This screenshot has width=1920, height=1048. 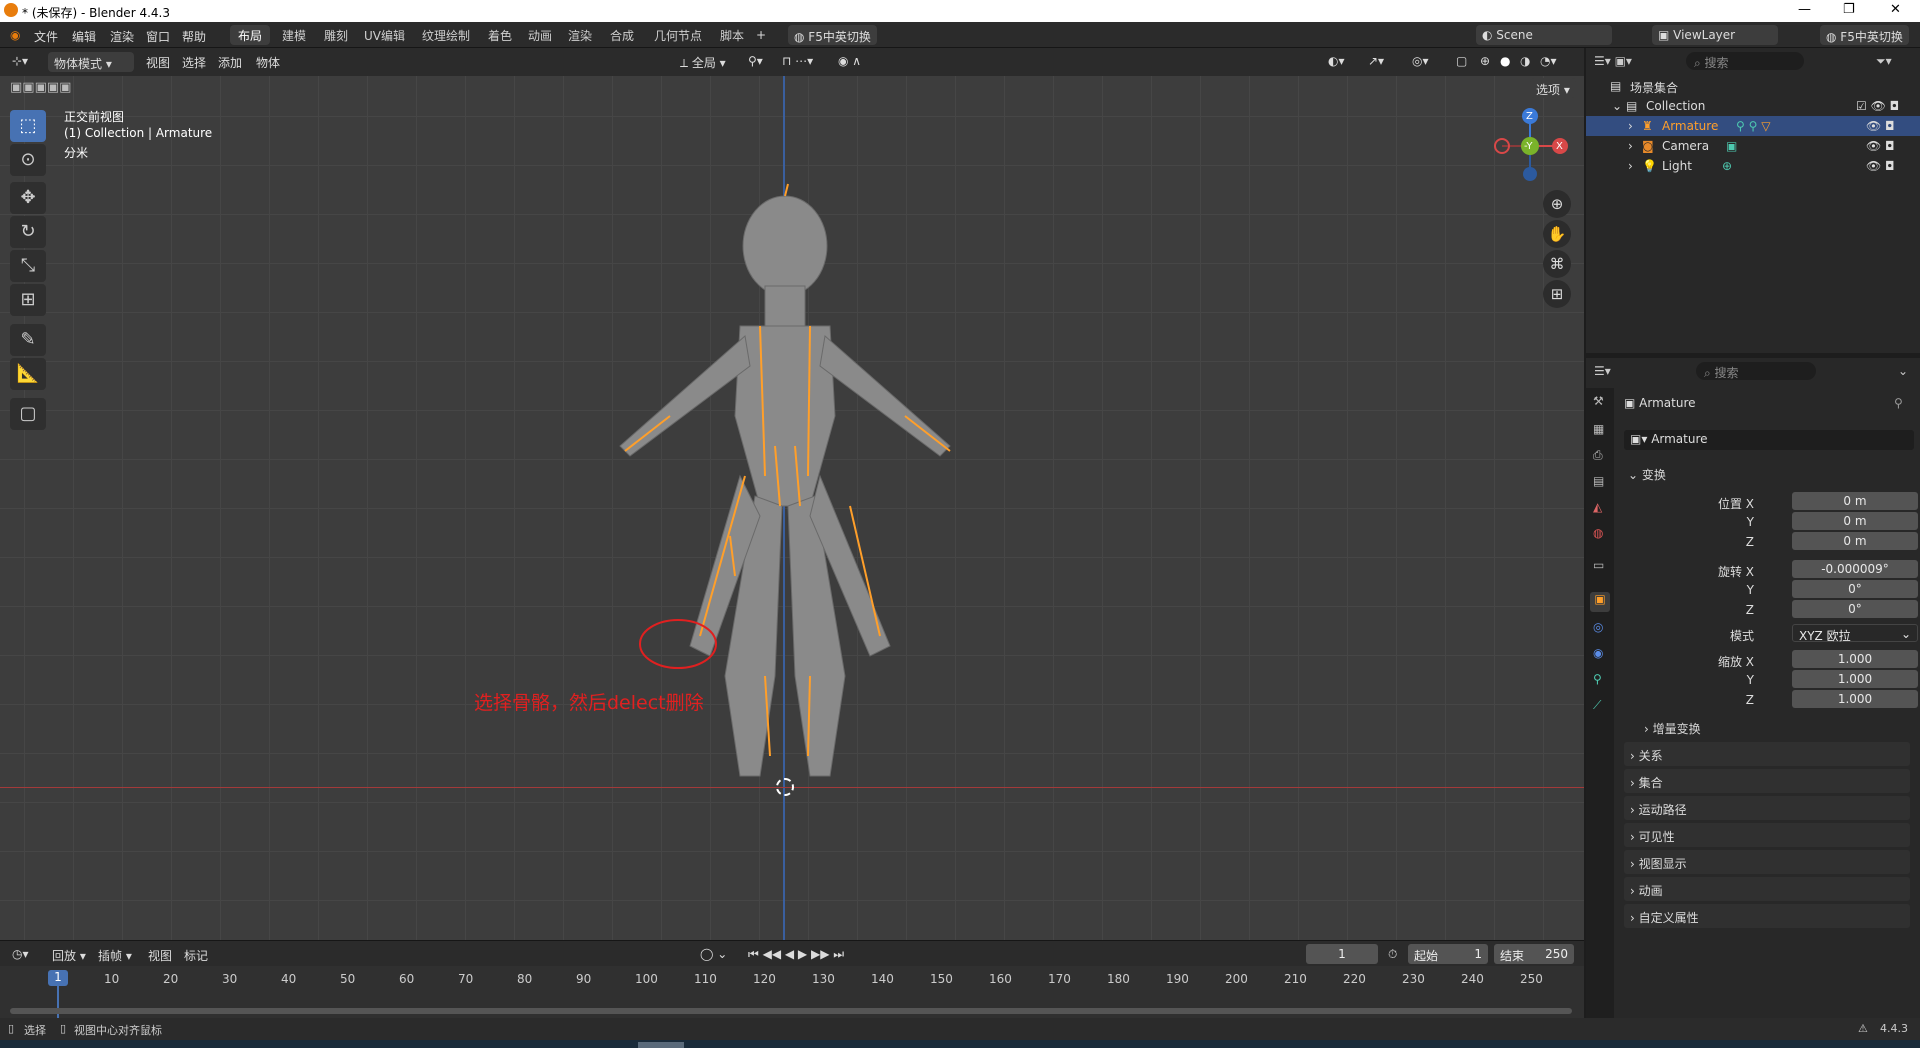 I want to click on shading-rendered-icon: ◔▾, so click(x=1548, y=61).